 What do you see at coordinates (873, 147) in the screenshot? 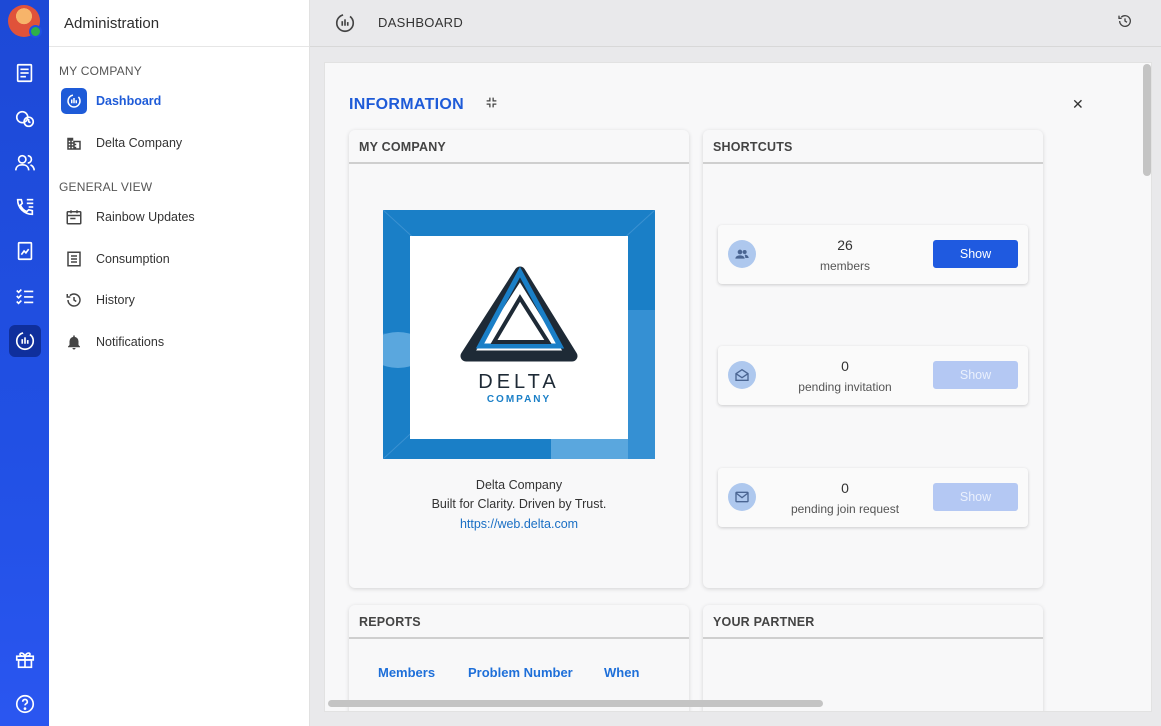
I see `card-header: SHORTCUTS` at bounding box center [873, 147].